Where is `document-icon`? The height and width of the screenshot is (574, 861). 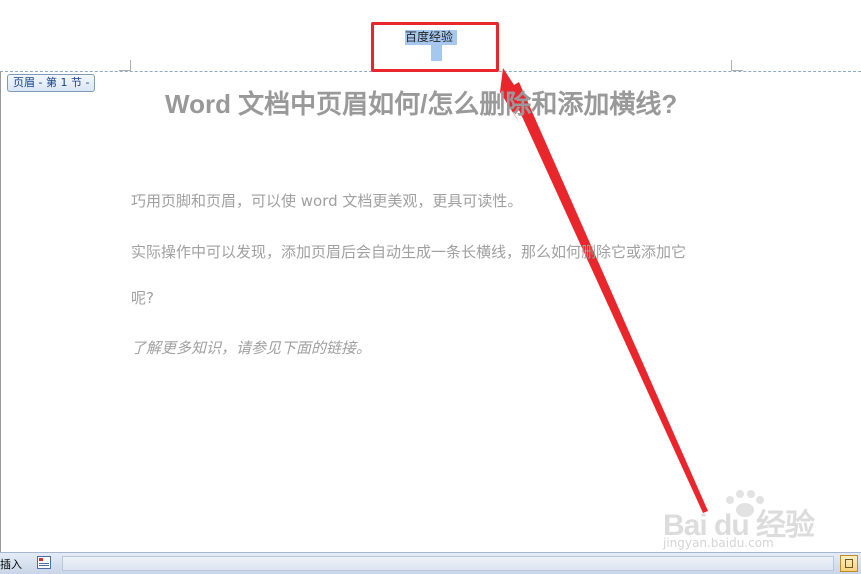
document-icon is located at coordinates (44, 562).